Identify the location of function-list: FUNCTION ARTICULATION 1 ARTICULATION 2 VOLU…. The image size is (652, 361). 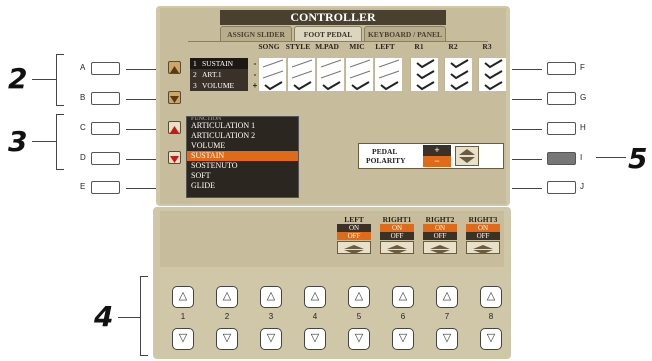
(242, 157).